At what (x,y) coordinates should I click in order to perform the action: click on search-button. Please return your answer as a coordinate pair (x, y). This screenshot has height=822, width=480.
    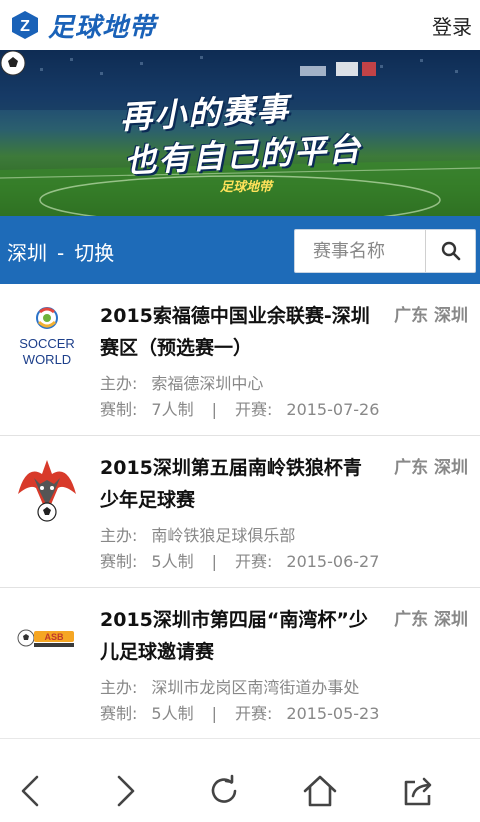
    Looking at the image, I should click on (450, 251).